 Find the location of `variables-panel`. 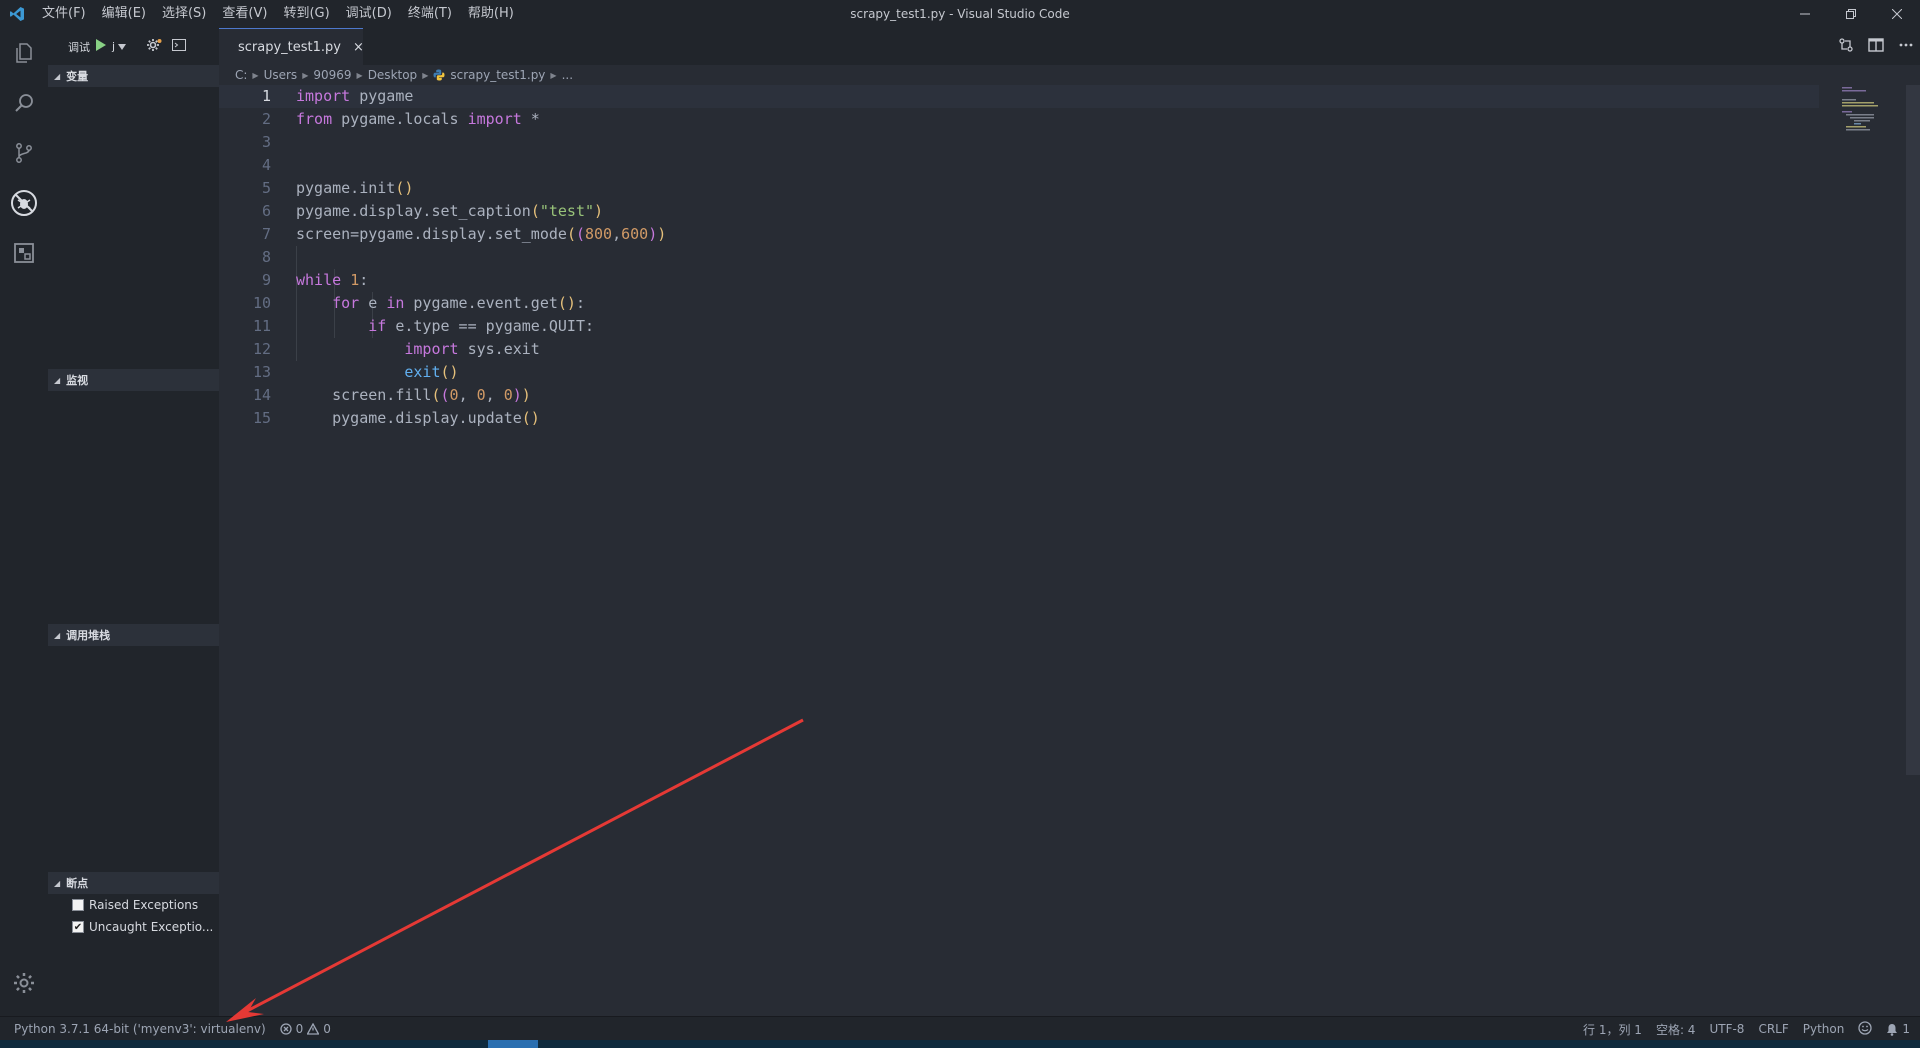

variables-panel is located at coordinates (133, 228).